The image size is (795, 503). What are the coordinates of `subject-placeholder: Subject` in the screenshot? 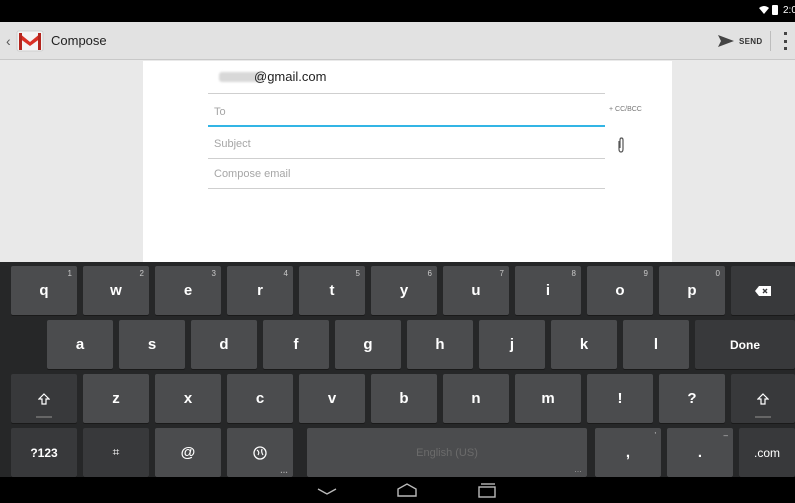 It's located at (232, 144).